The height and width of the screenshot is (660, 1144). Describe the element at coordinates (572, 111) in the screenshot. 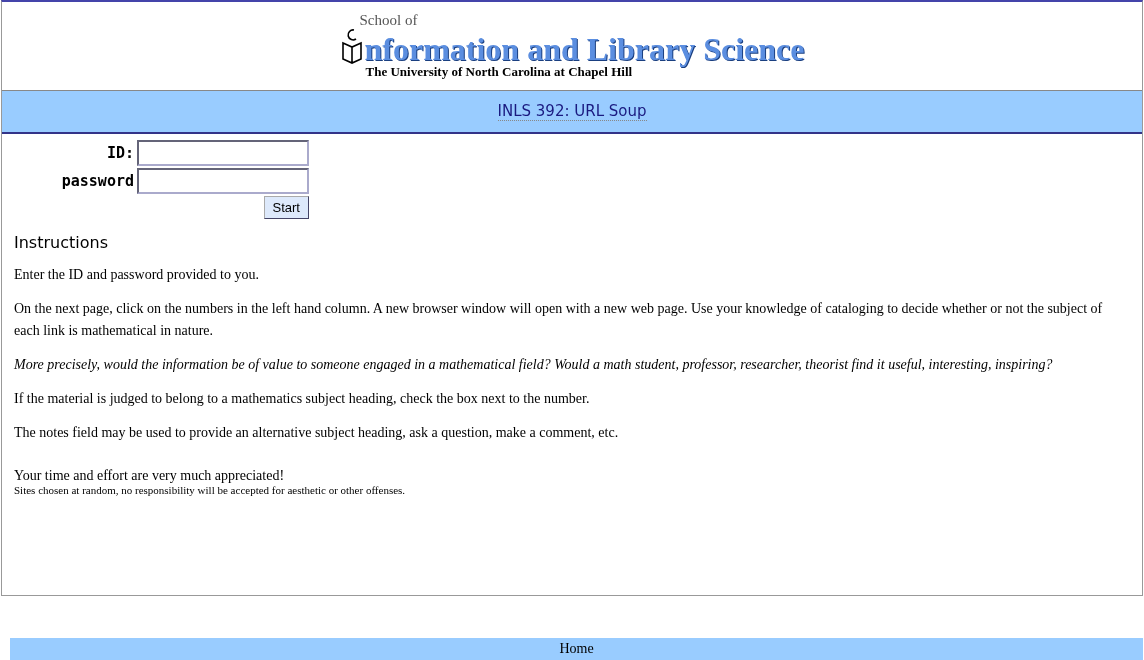

I see `page-title-link: INLS 392: URL Soup` at that location.